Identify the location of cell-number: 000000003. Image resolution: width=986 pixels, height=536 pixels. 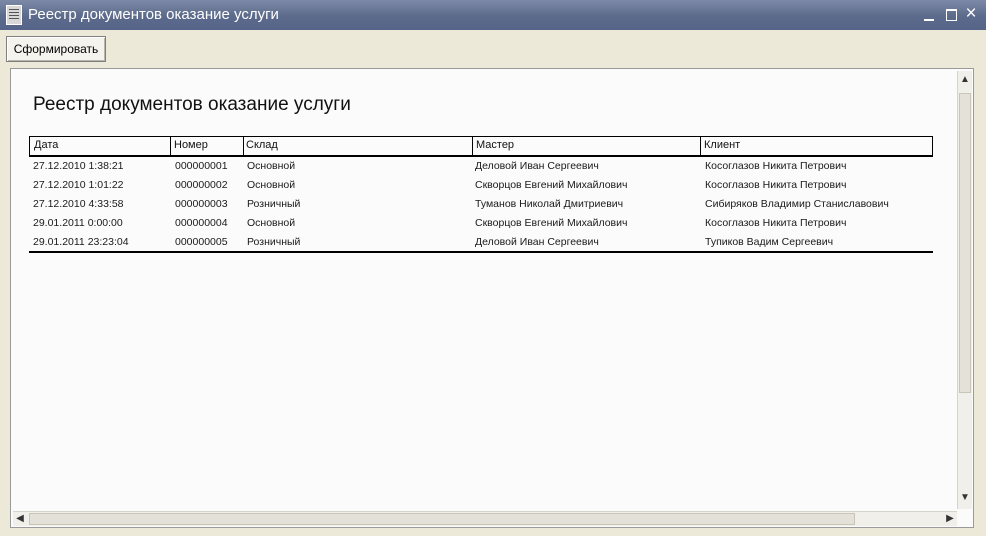
(201, 204).